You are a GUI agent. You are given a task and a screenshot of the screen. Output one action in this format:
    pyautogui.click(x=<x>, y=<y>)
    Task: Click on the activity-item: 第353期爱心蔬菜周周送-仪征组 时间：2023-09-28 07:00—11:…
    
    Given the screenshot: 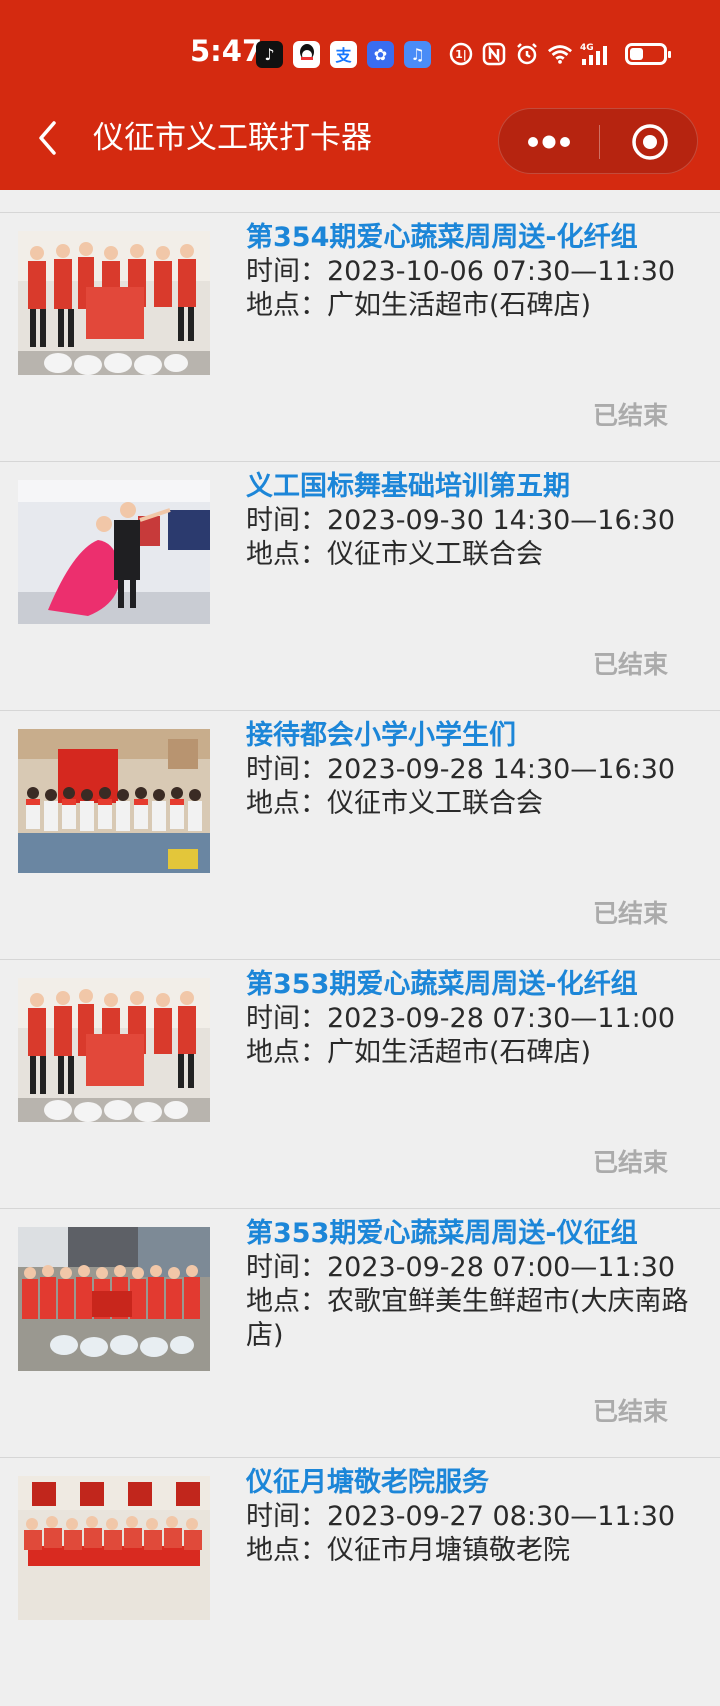 What is the action you would take?
    pyautogui.click(x=360, y=1332)
    